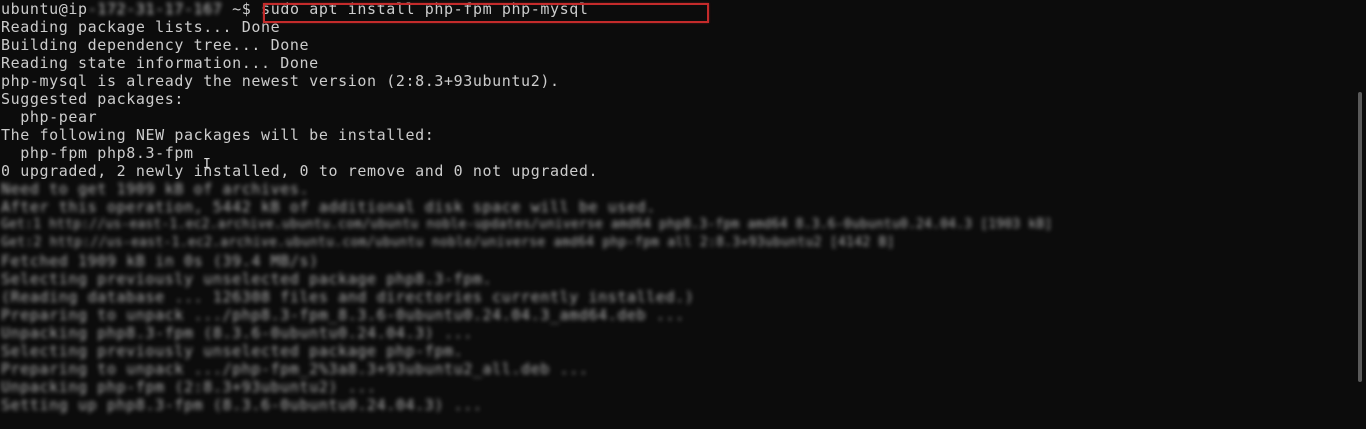 This screenshot has height=429, width=1366. What do you see at coordinates (155, 189) in the screenshot?
I see `blurred-output-line: Need to get 1909 kB of archives.` at bounding box center [155, 189].